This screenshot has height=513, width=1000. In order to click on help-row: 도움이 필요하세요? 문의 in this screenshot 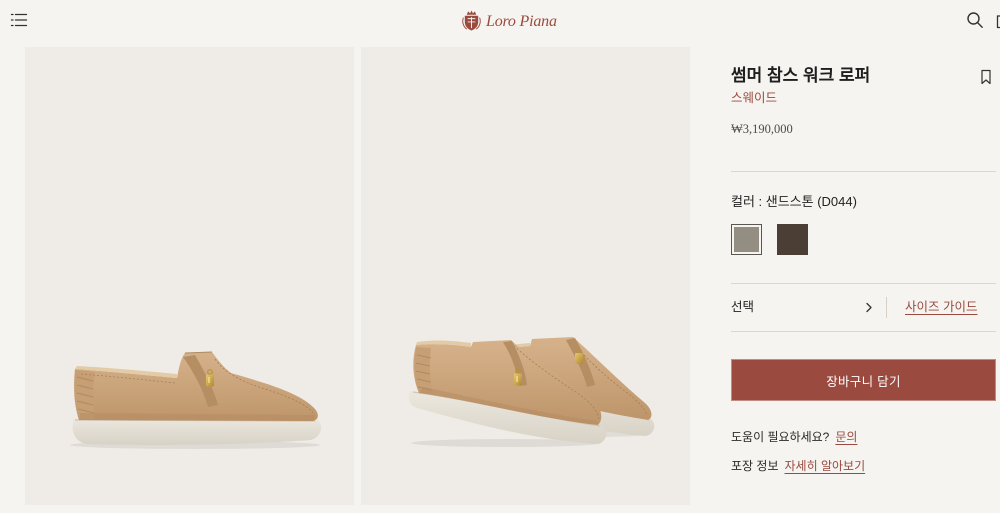, I will do `click(794, 437)`.